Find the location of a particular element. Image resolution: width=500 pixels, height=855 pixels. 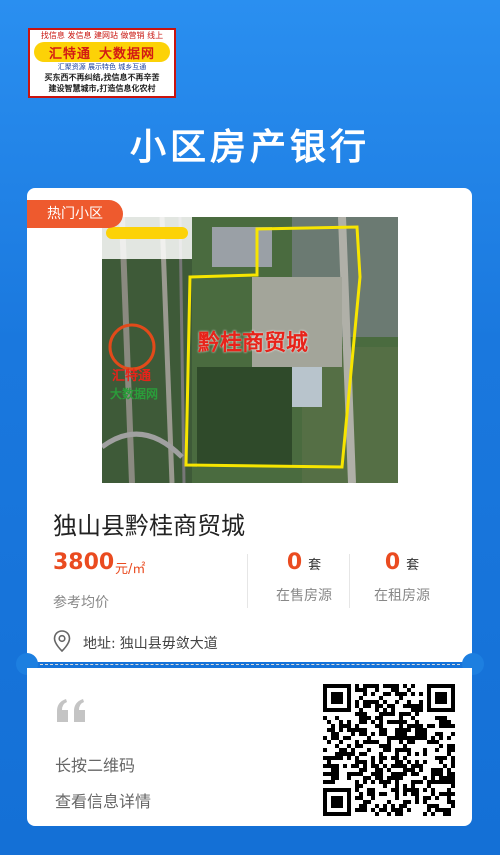

location-pin-icon is located at coordinates (62, 643).